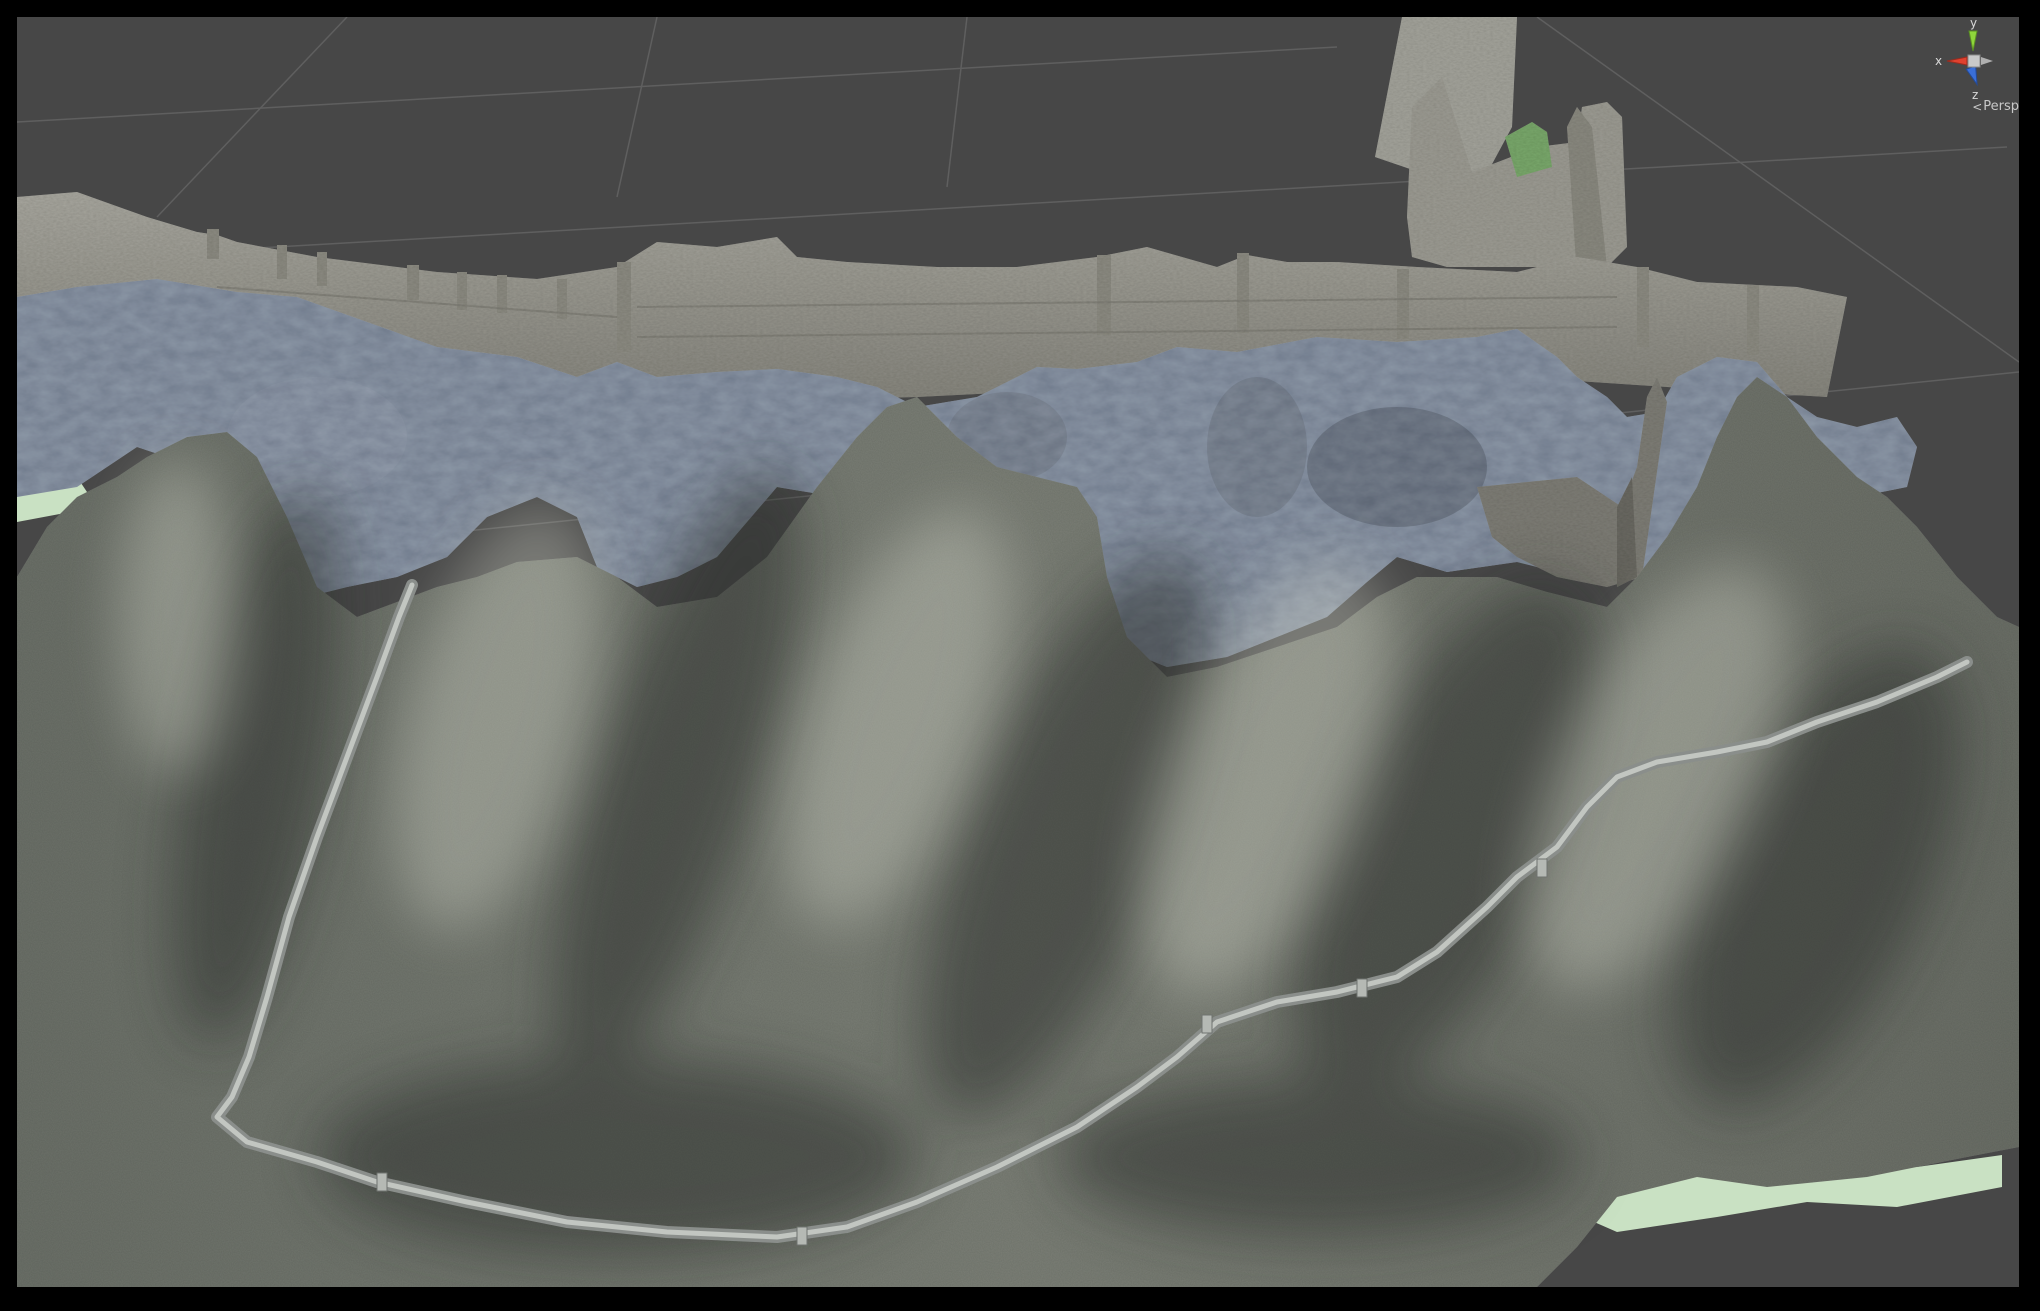 This screenshot has height=1311, width=2040. What do you see at coordinates (1939, 61) in the screenshot?
I see `gizmo-x-label: x` at bounding box center [1939, 61].